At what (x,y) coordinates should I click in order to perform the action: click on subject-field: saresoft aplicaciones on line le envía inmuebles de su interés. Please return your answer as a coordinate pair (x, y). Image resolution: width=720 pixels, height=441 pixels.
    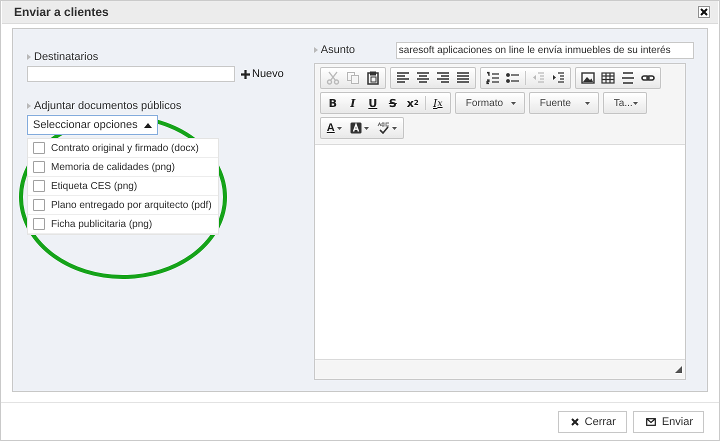
    Looking at the image, I should click on (545, 50).